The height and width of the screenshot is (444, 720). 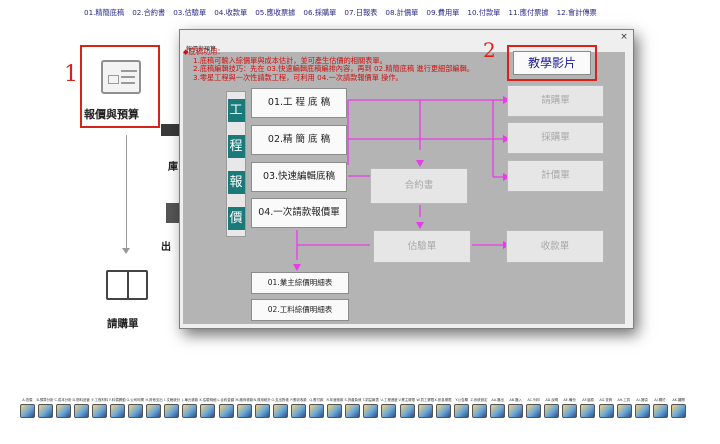 I want to click on toolbar-item: AF.還原, so click(x=588, y=413).